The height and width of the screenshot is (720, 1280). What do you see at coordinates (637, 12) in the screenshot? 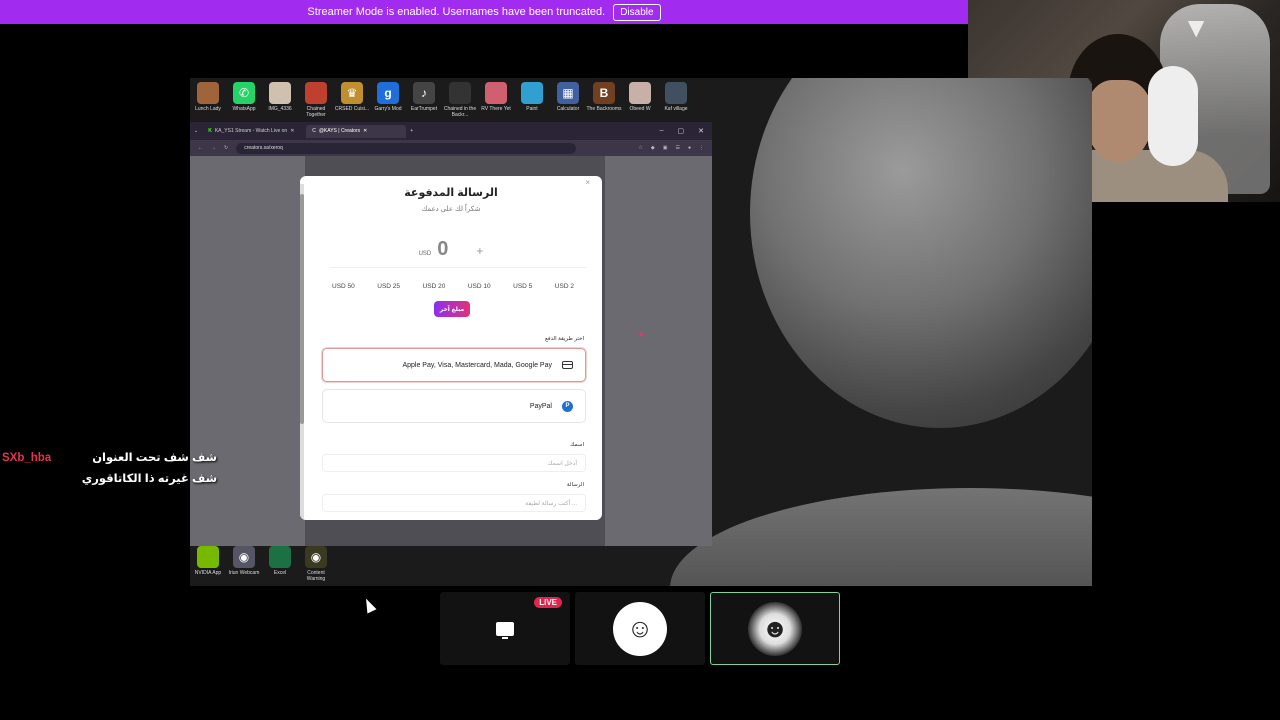
I see `disable-button: Disable` at bounding box center [637, 12].